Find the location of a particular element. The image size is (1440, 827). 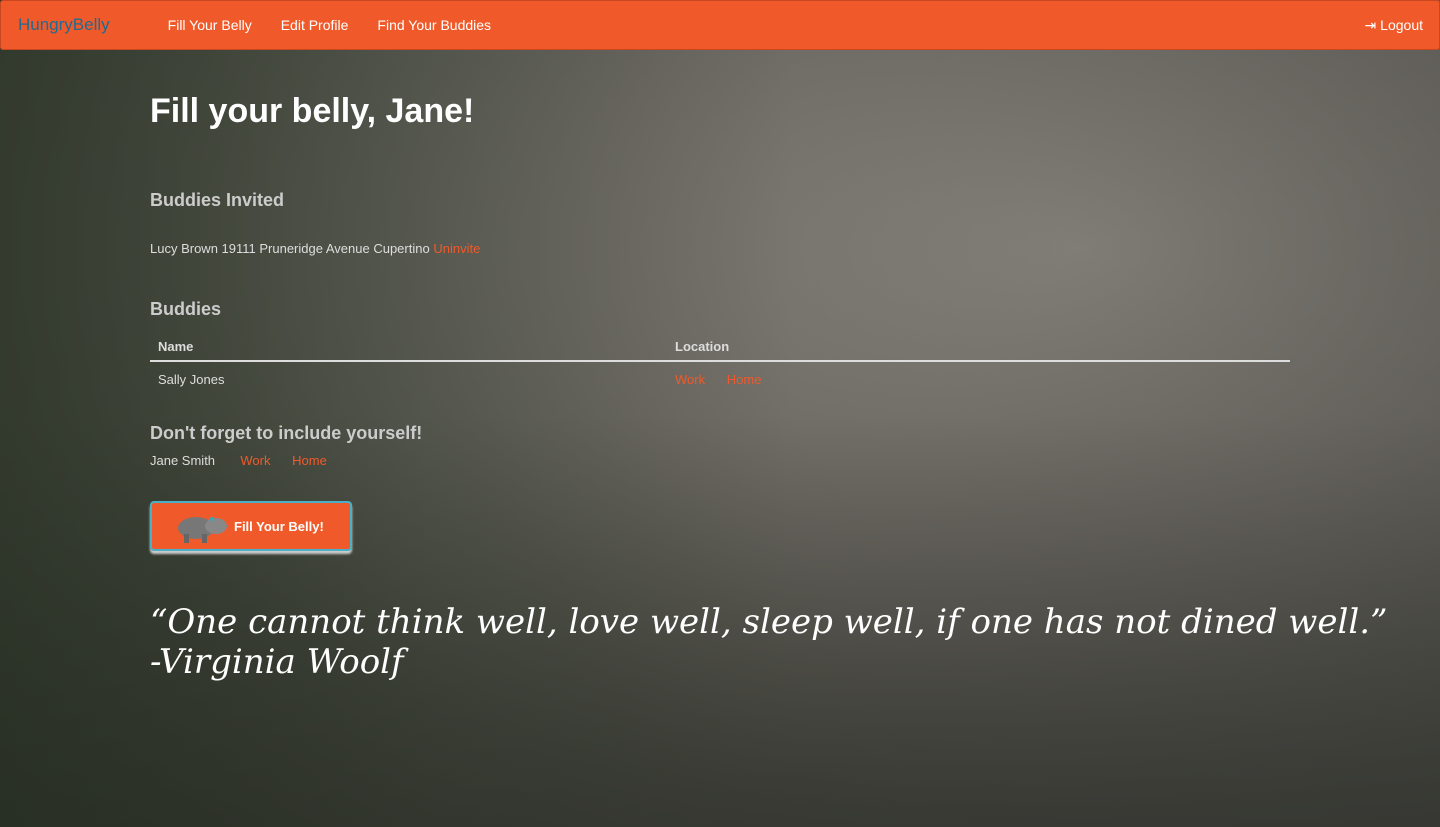

nav-fill-your-belly: Fill Your Belly is located at coordinates (210, 25).